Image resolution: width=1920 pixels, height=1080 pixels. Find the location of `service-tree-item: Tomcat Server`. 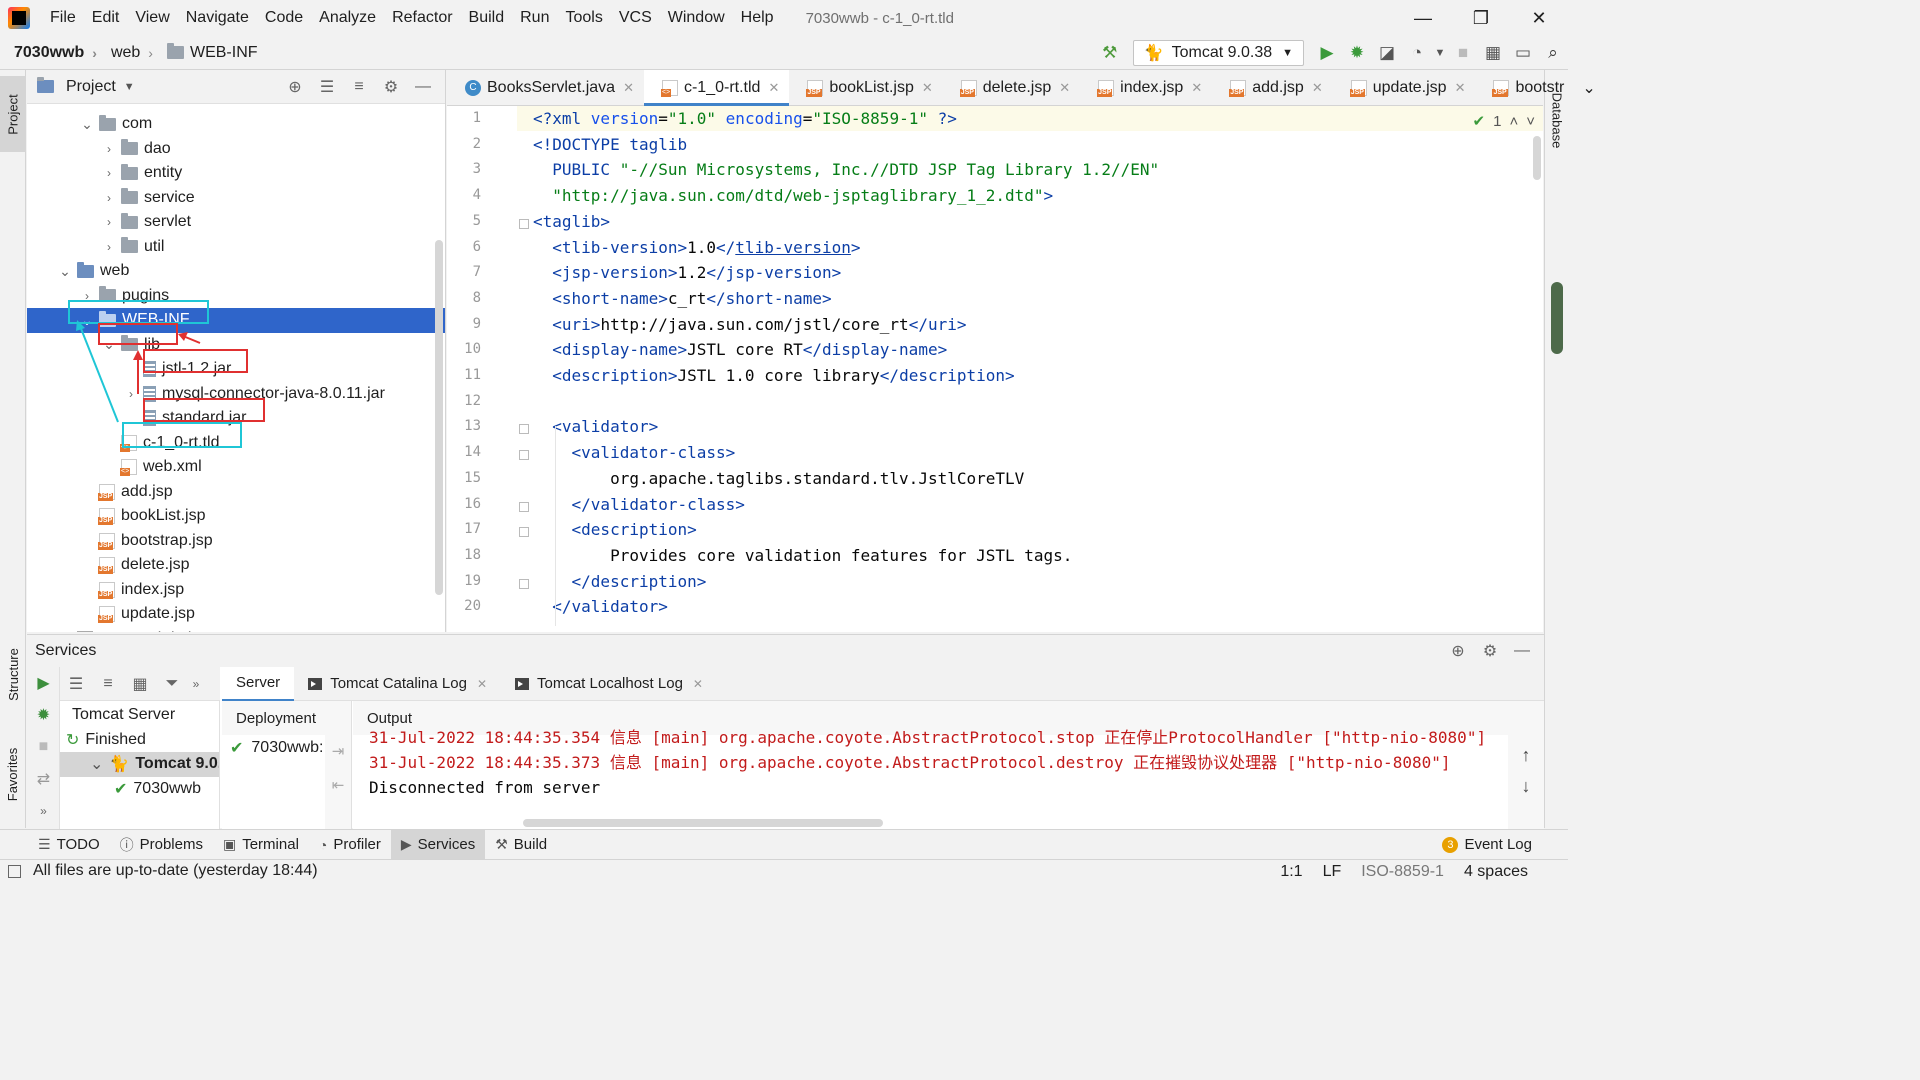

service-tree-item: Tomcat Server is located at coordinates (117, 715).